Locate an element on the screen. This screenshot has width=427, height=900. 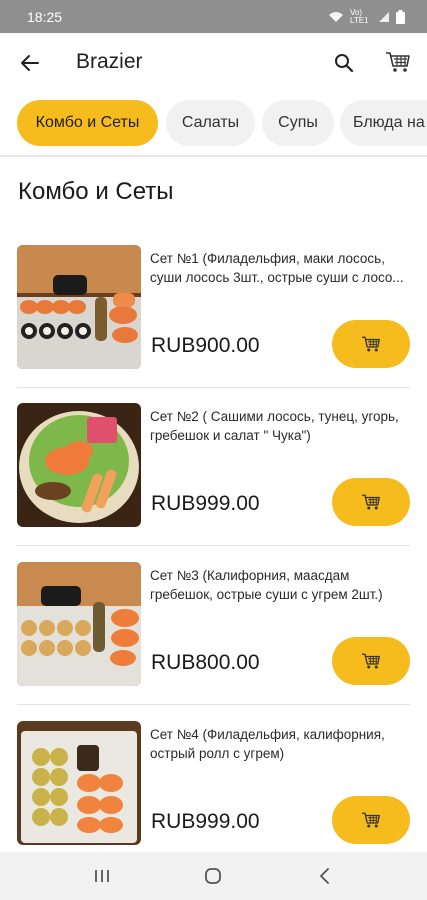
section-title: Комбо и Сеты is located at coordinates (96, 191).